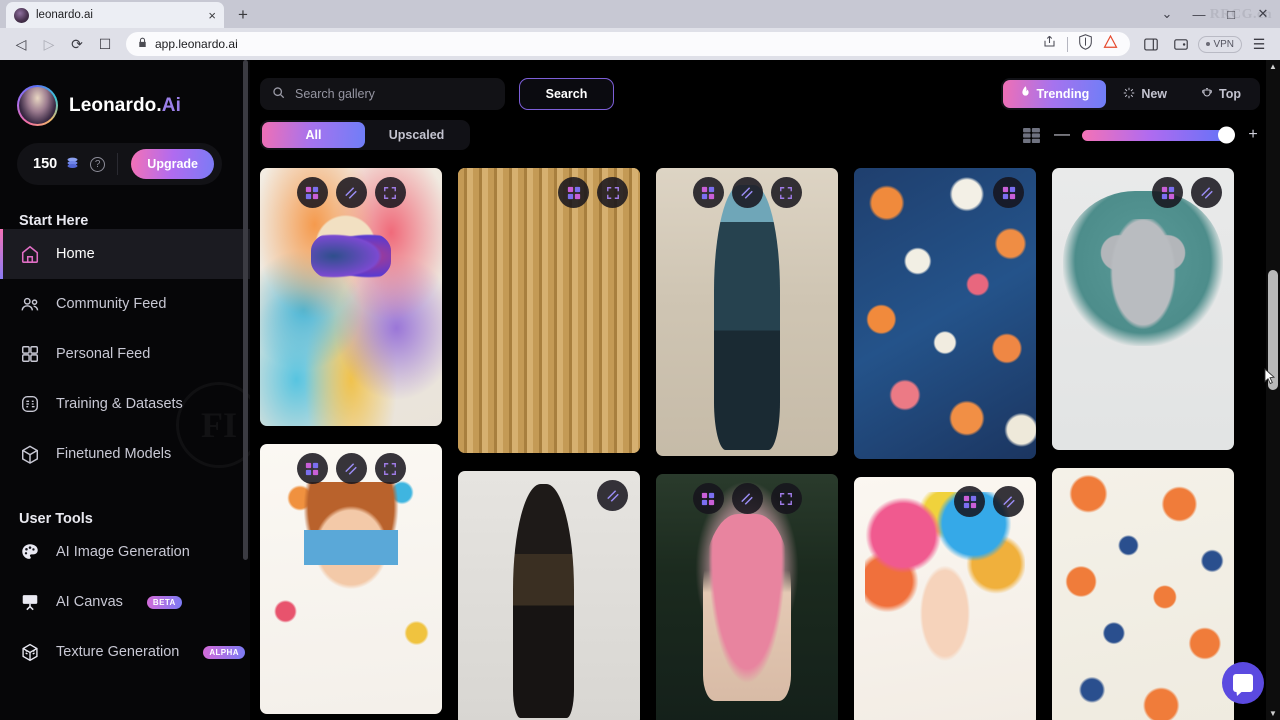  Describe the element at coordinates (1199, 14) in the screenshot. I see `minimize-window-button: —` at that location.